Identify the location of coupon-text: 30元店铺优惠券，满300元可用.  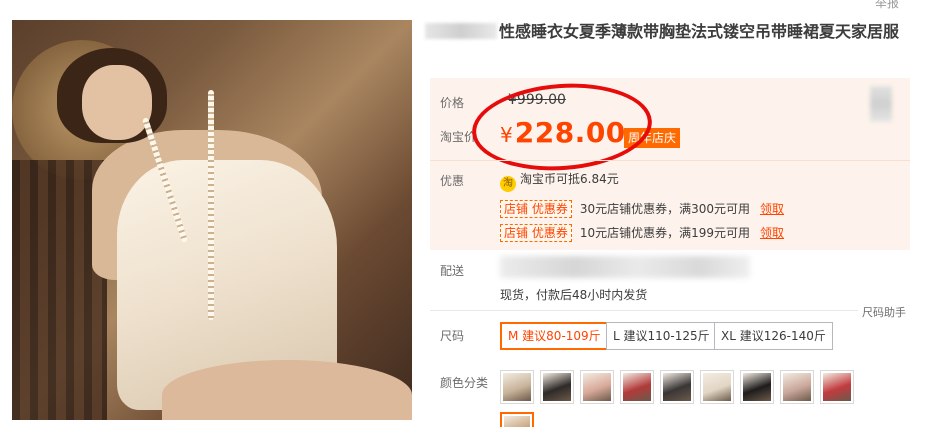
(665, 209).